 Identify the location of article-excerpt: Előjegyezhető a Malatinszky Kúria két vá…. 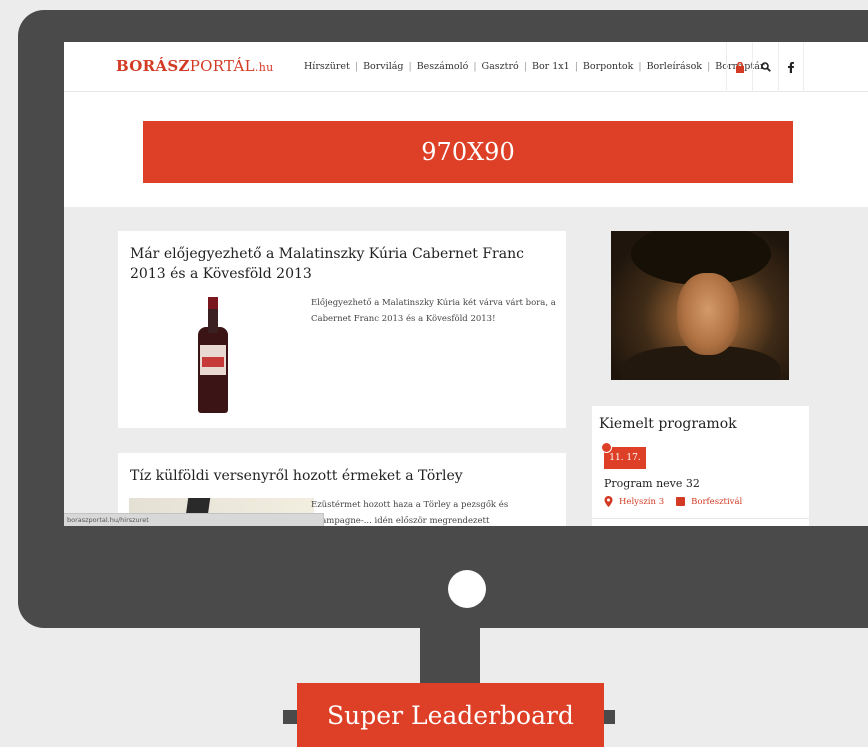
(433, 311).